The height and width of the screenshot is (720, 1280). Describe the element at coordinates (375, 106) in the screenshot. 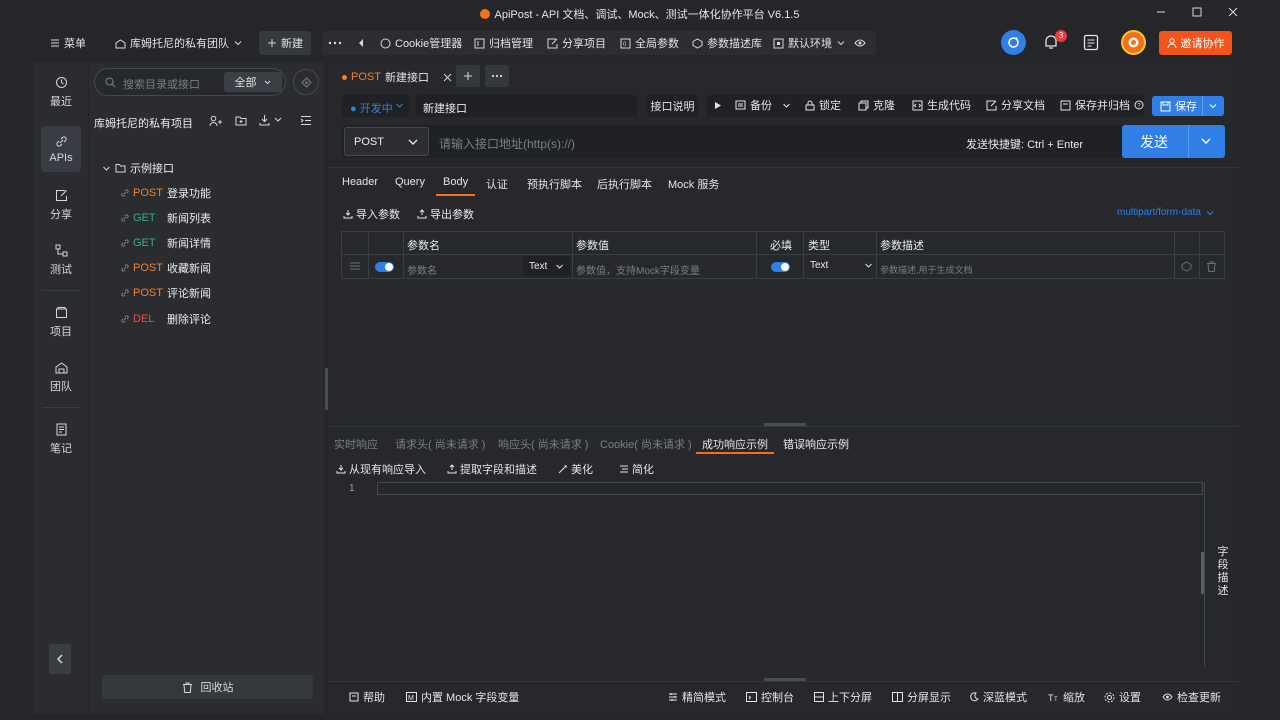

I see `status-dropdown: ● 开发中` at that location.